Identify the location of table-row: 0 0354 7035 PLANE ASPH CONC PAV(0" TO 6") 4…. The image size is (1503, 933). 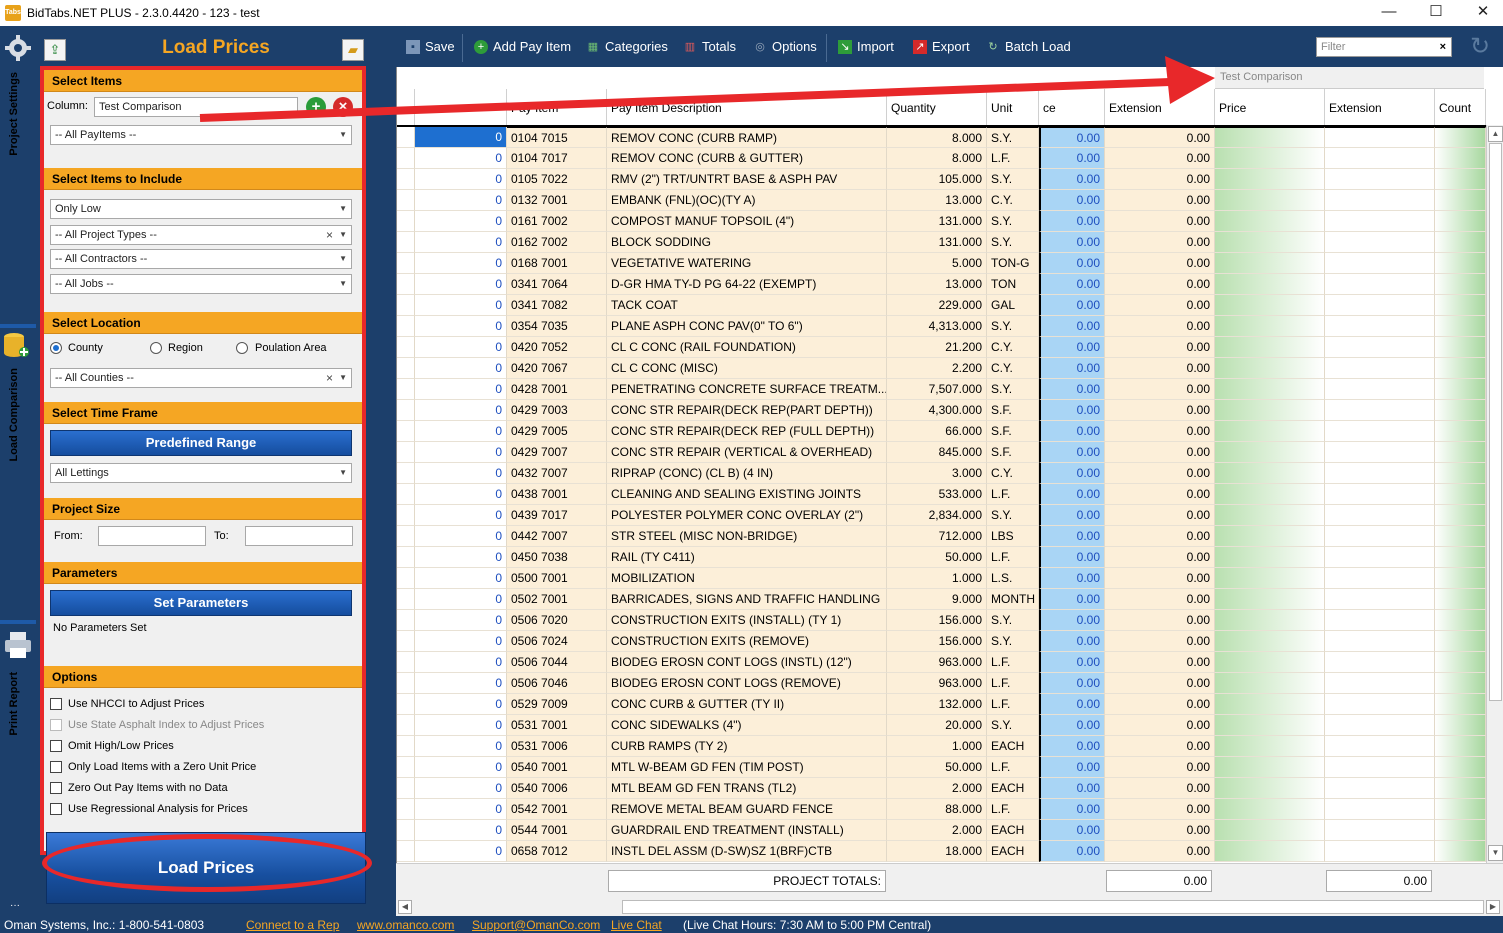
(941, 326).